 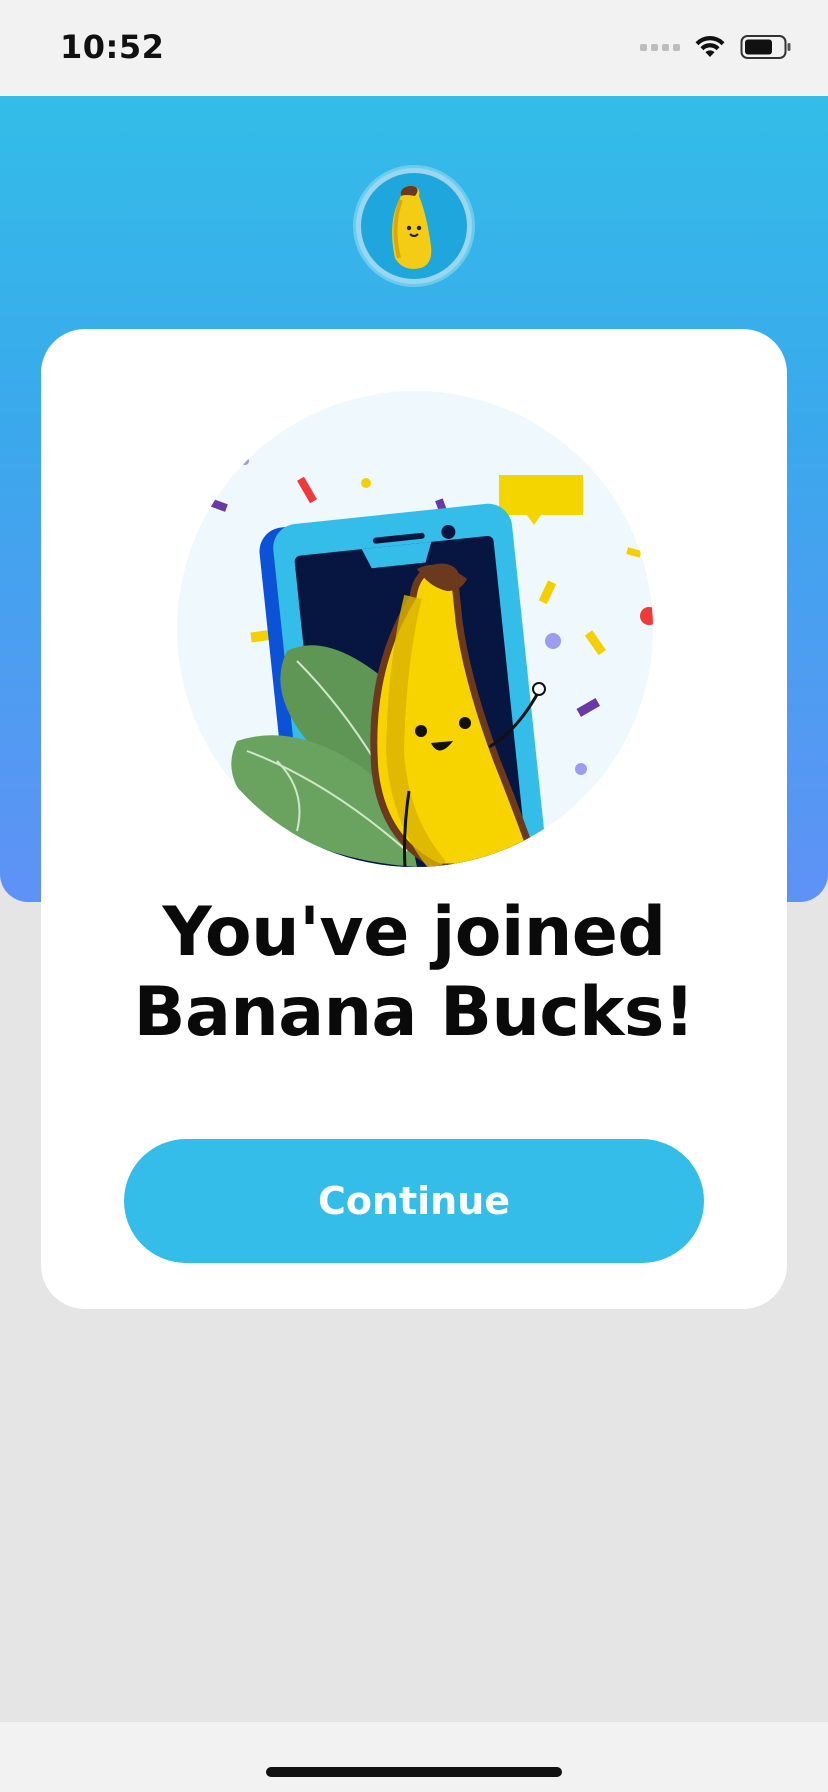 I want to click on status-icons, so click(x=716, y=47).